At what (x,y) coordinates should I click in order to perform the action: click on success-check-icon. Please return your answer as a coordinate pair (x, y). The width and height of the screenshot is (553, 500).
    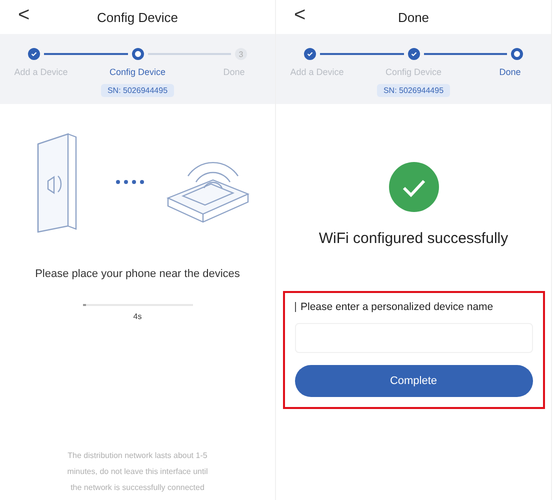
    Looking at the image, I should click on (413, 187).